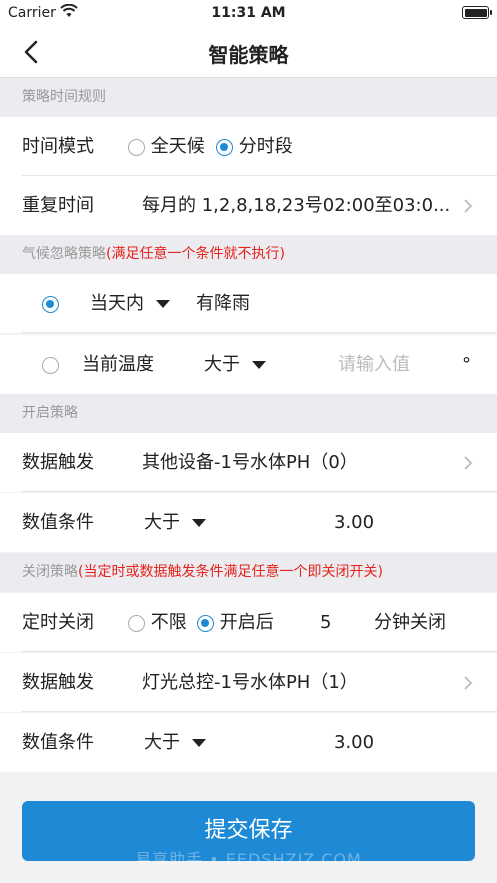 Image resolution: width=497 pixels, height=883 pixels. Describe the element at coordinates (477, 12) in the screenshot. I see `battery-icon` at that location.